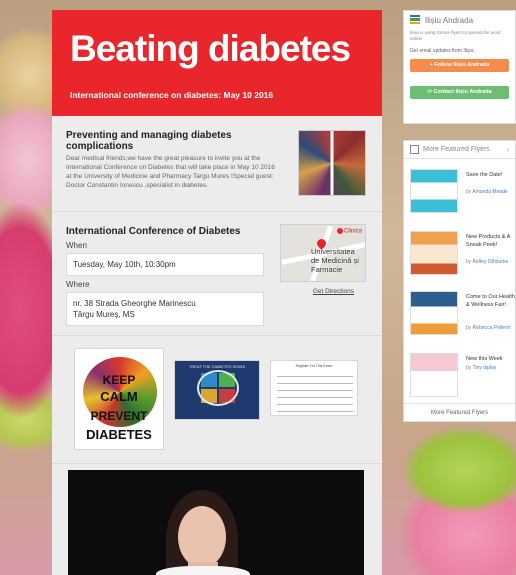  What do you see at coordinates (507, 149) in the screenshot?
I see `chevron-right-icon: ›` at bounding box center [507, 149].